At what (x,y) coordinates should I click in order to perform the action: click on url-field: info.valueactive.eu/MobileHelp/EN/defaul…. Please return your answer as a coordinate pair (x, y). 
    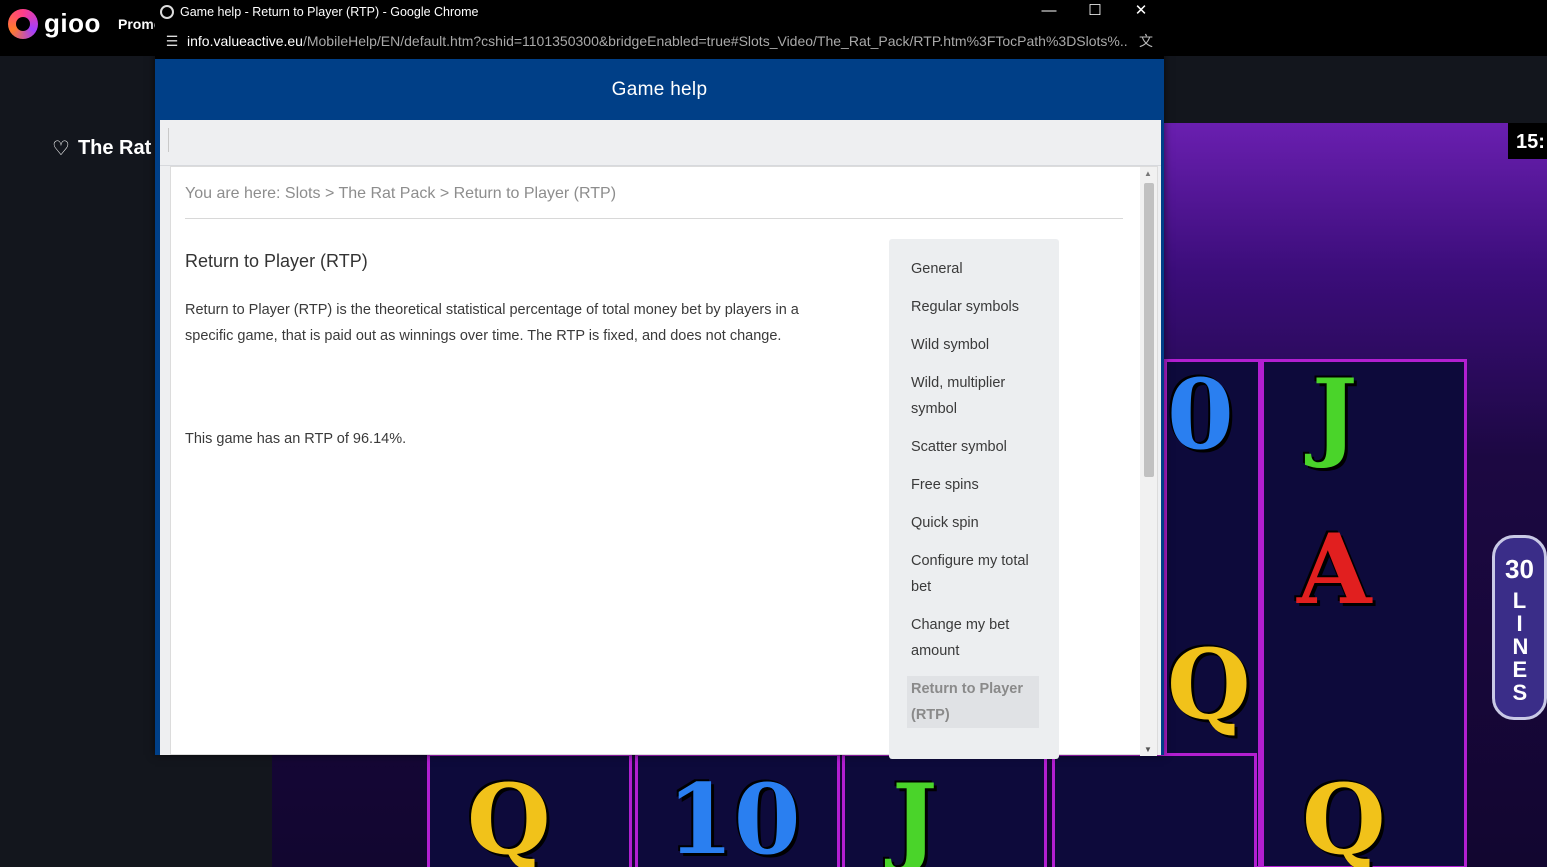
    Looking at the image, I should click on (657, 41).